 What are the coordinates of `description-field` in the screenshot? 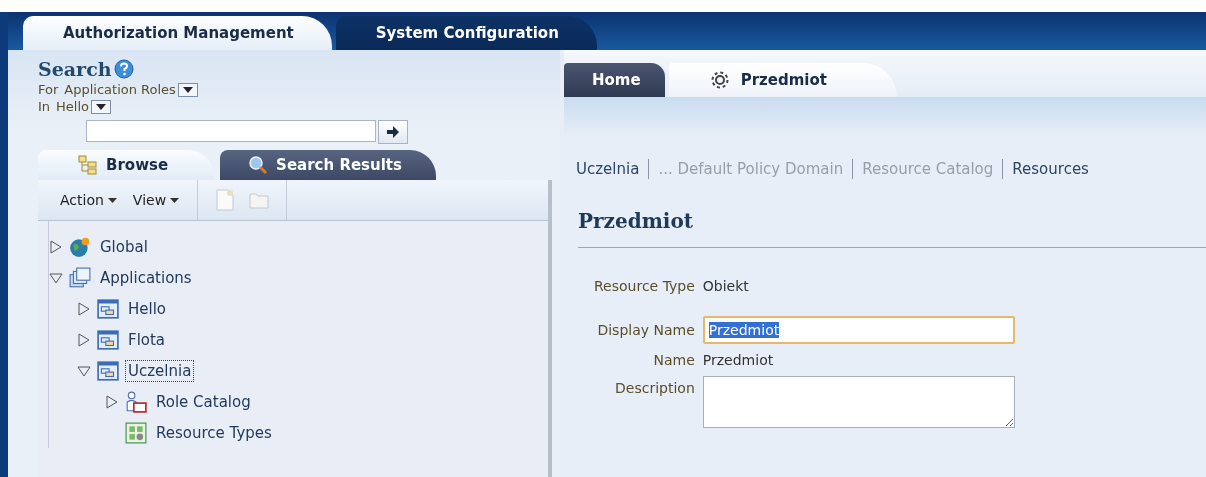 It's located at (858, 402).